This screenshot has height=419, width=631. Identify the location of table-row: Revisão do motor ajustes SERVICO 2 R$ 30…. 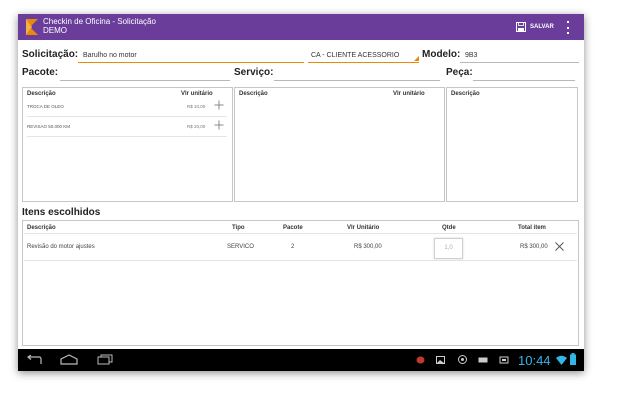
(300, 247).